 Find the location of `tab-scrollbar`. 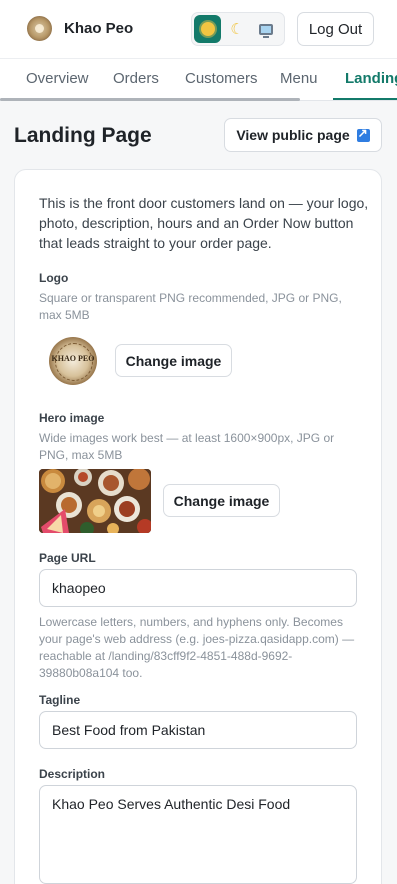

tab-scrollbar is located at coordinates (150, 99).